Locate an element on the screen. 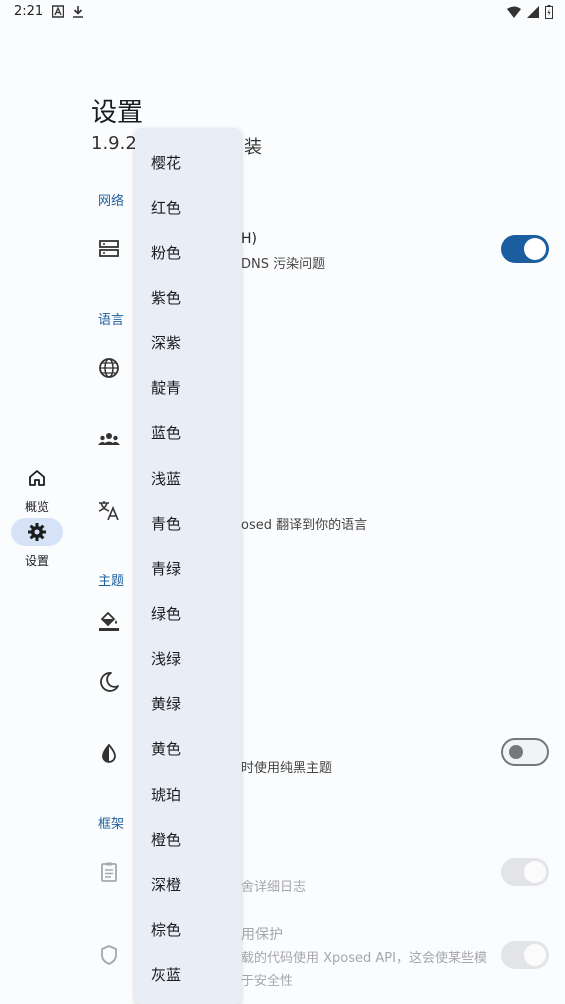 The width and height of the screenshot is (565, 1004). globe-icon is located at coordinates (109, 368).